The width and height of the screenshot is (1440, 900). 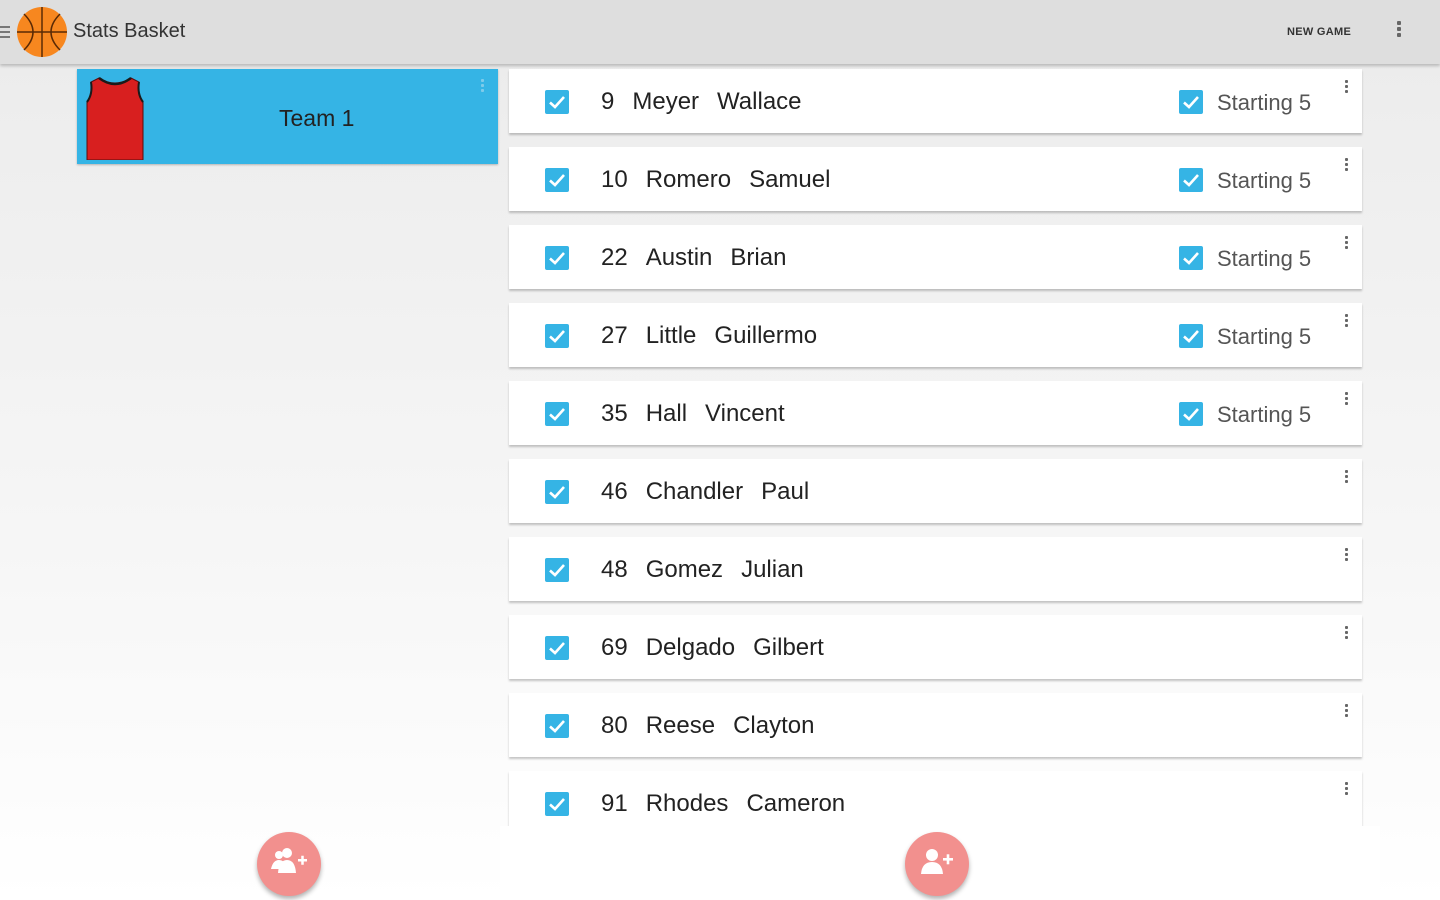 What do you see at coordinates (796, 803) in the screenshot?
I see `player-first-name: Cameron` at bounding box center [796, 803].